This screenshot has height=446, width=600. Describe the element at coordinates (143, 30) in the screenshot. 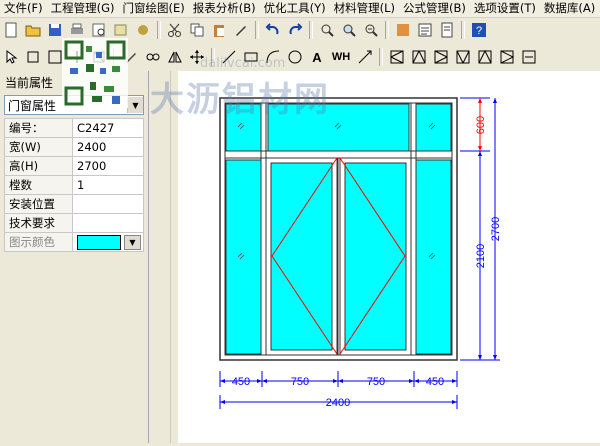

I see `settings-icon` at that location.